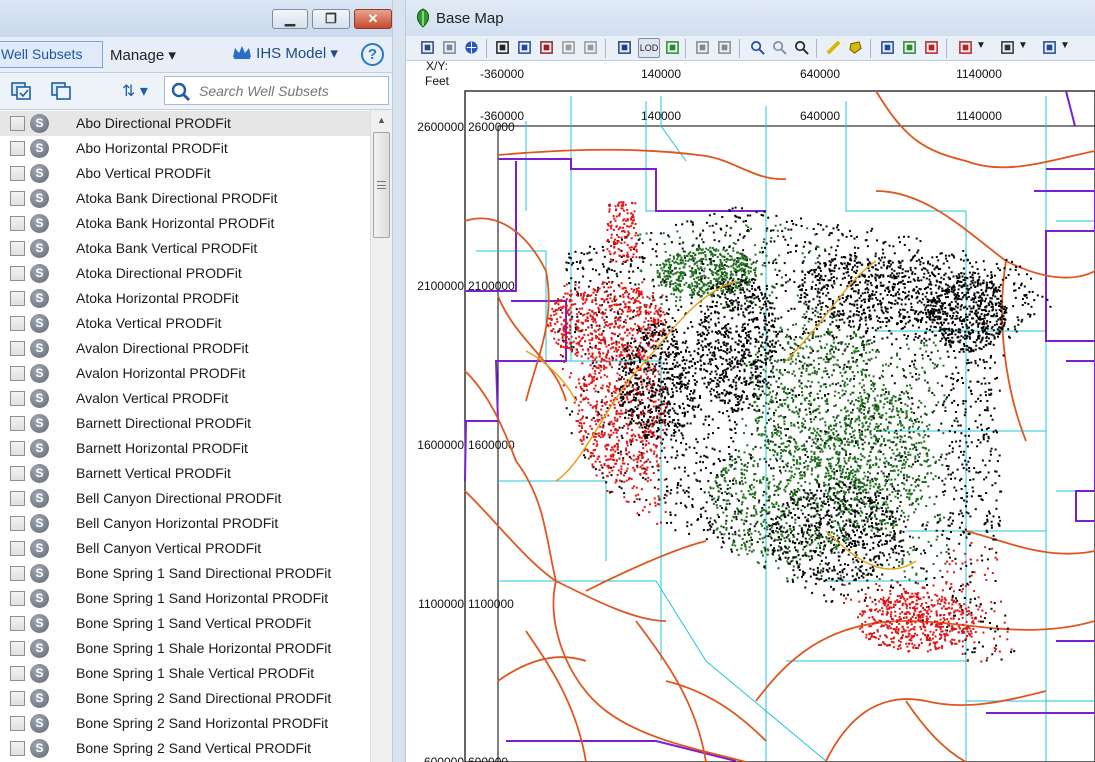  What do you see at coordinates (833, 47) in the screenshot?
I see `measure-icon` at bounding box center [833, 47].